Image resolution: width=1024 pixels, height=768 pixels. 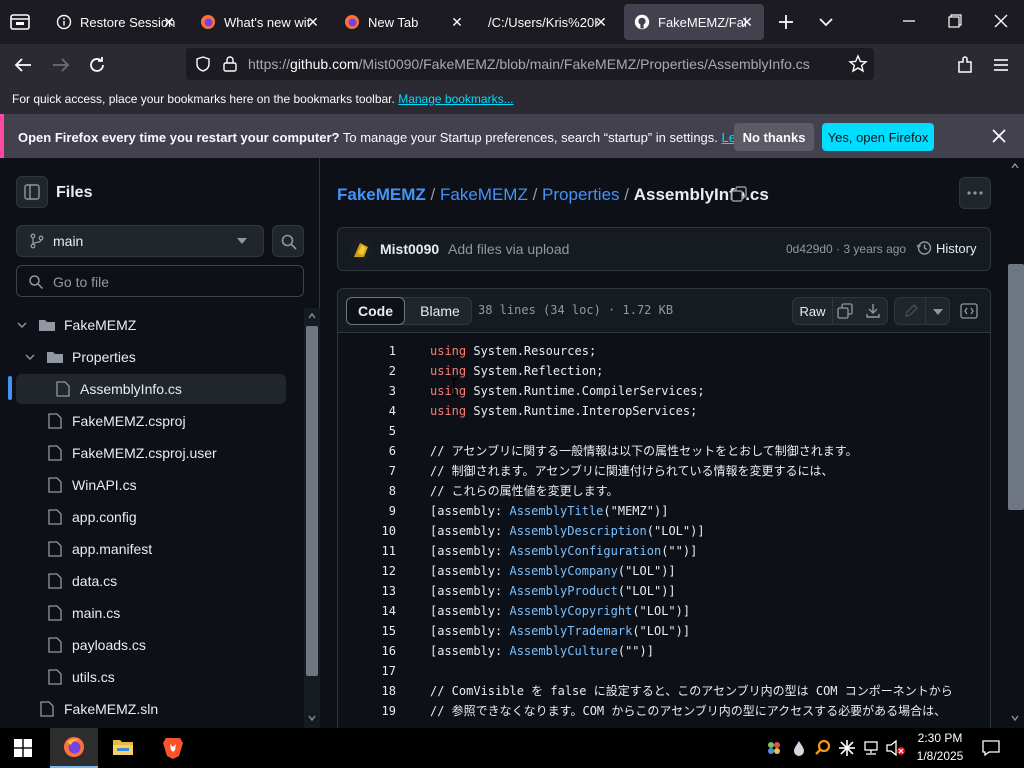 What do you see at coordinates (404, 22) in the screenshot?
I see `tab-new-tab: New Tab ✕` at bounding box center [404, 22].